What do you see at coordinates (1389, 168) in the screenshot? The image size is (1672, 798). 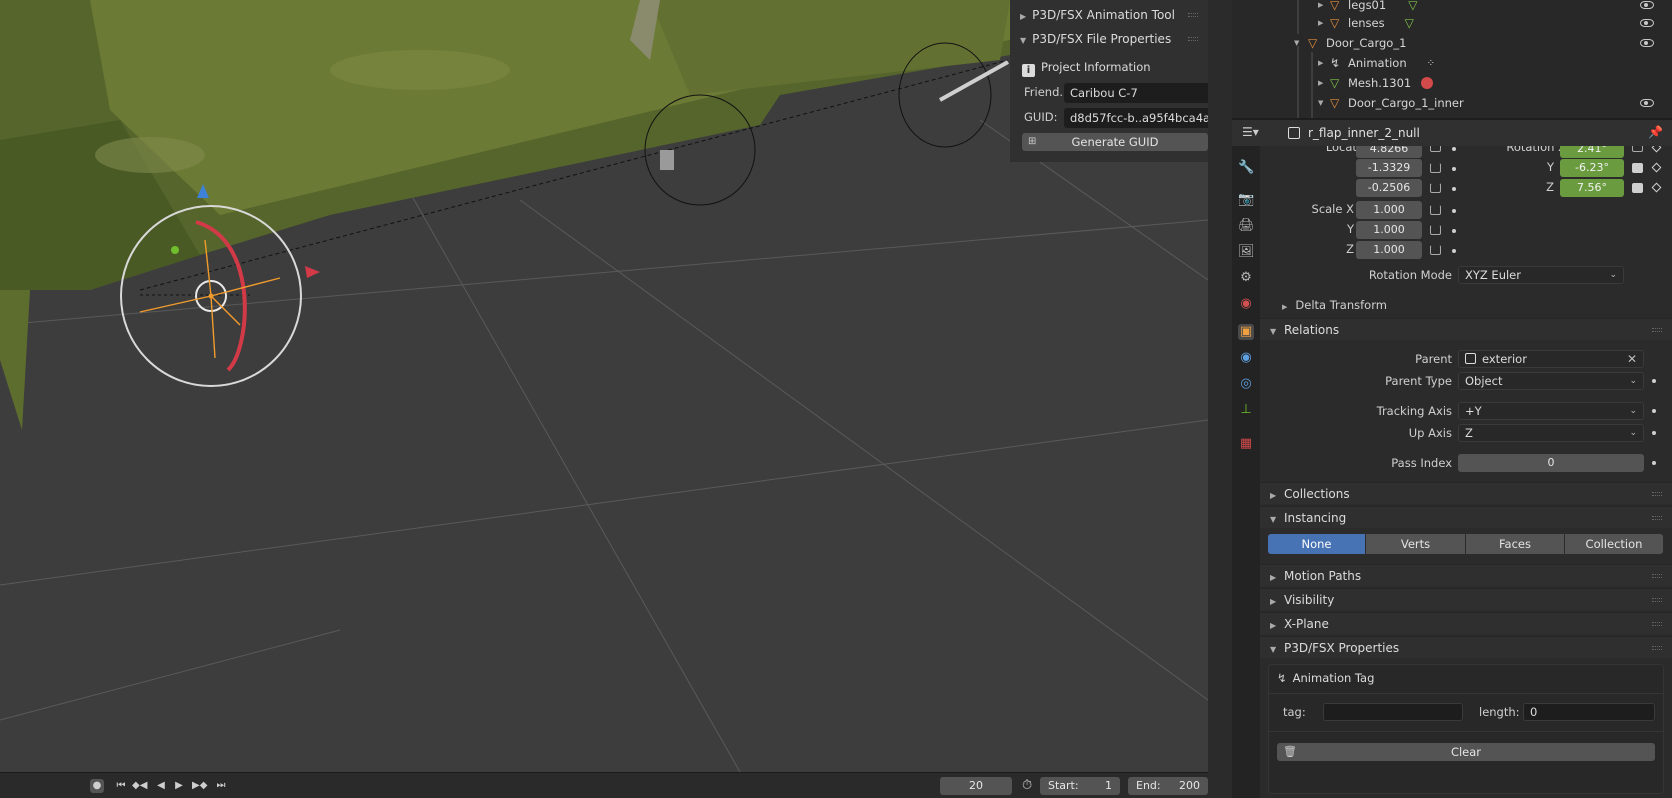 I see `location-y-field: -1.3329` at bounding box center [1389, 168].